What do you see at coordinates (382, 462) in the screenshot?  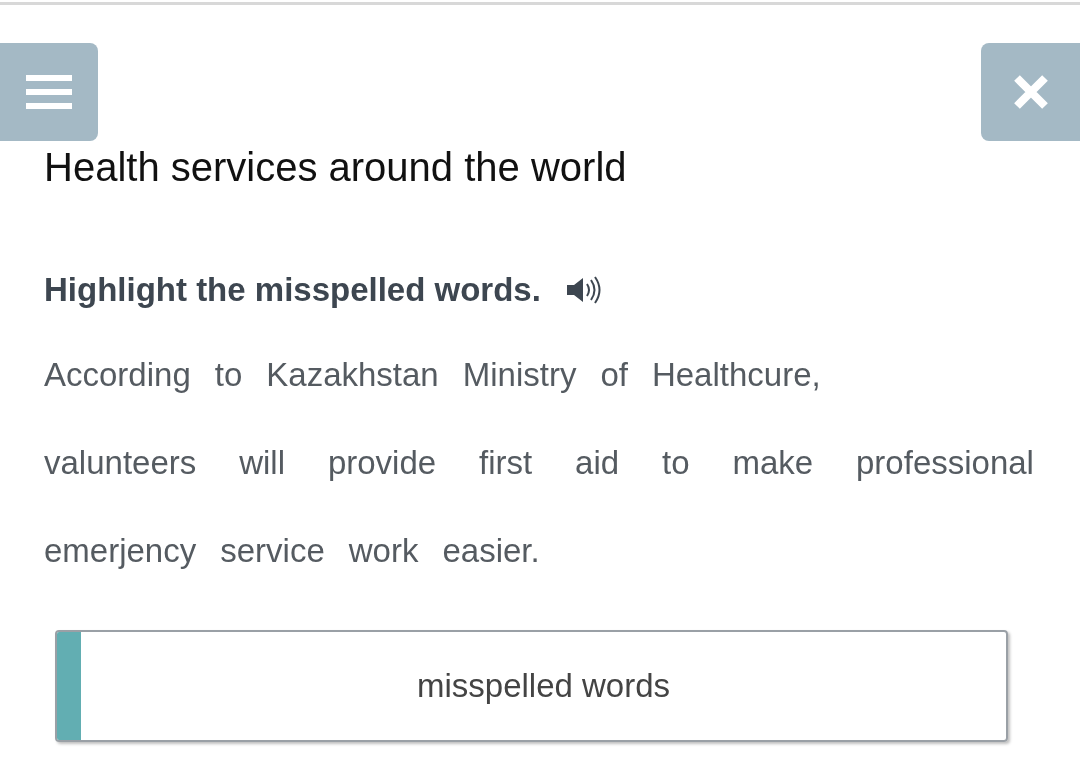 I see `word: provide` at bounding box center [382, 462].